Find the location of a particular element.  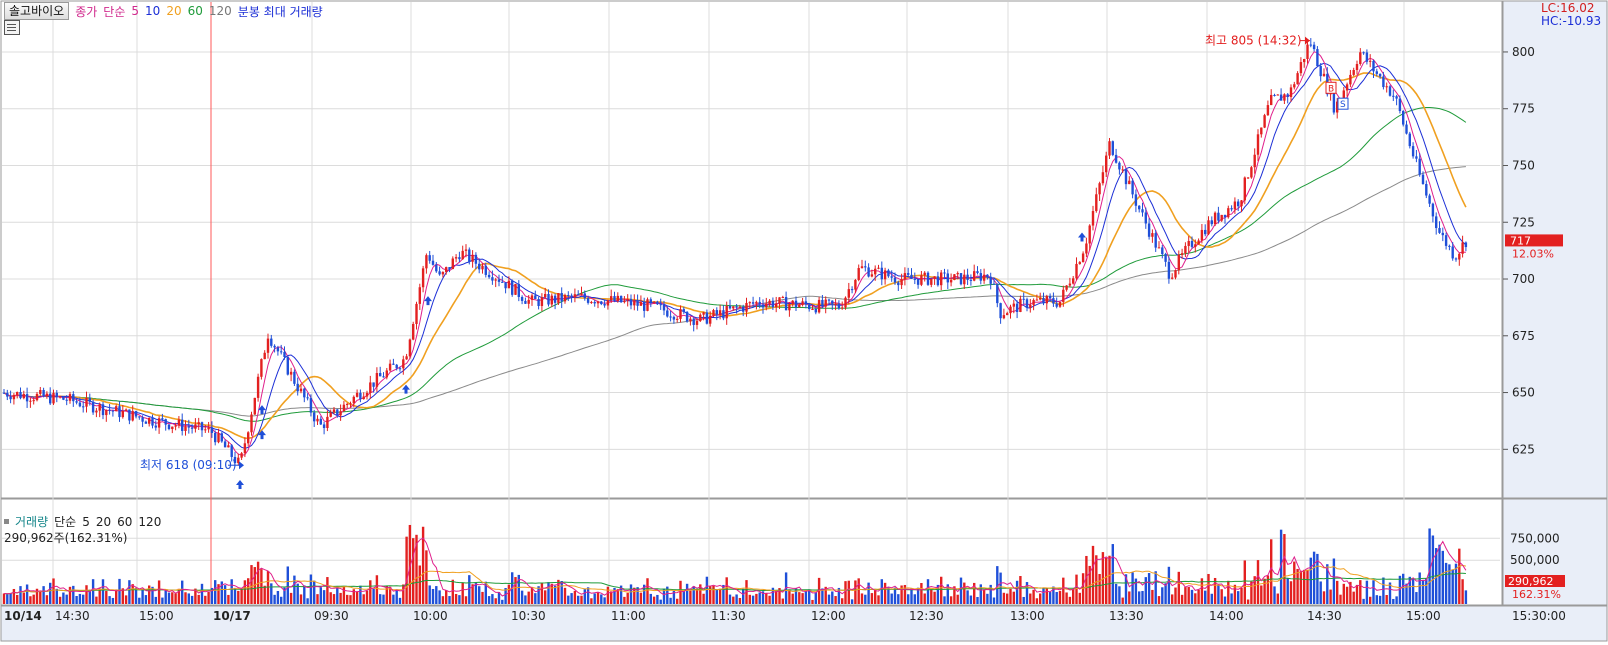

volume-legend: 거래량 단순 5 20 60 120 is located at coordinates (82, 521).